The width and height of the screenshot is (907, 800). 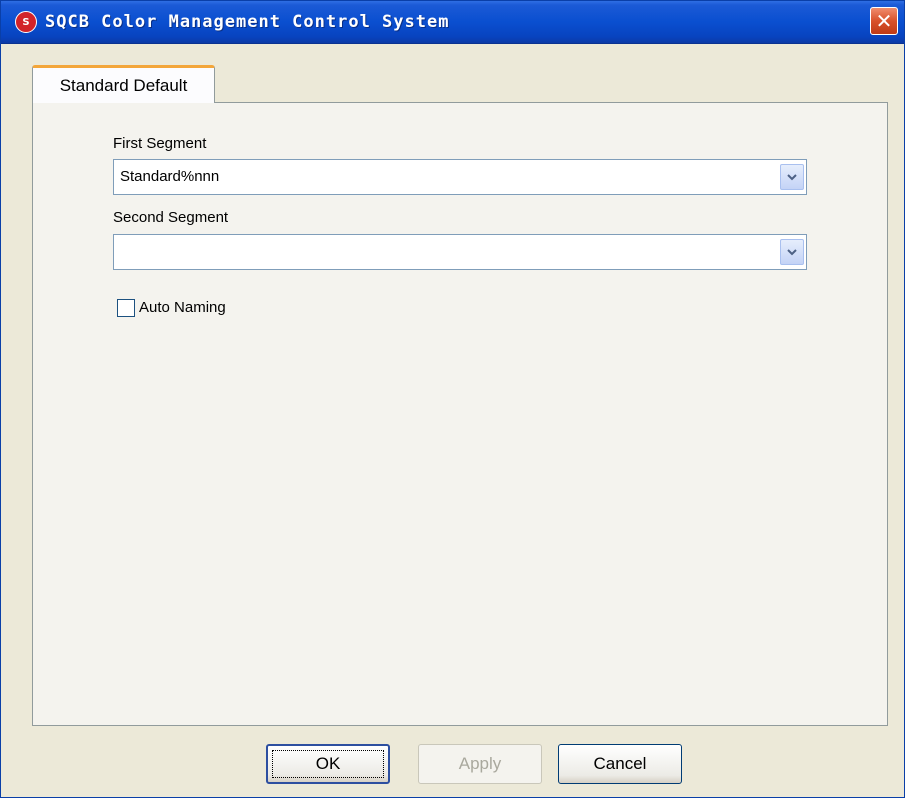 I want to click on window-title: SQCB Color Management Control System, so click(x=247, y=22).